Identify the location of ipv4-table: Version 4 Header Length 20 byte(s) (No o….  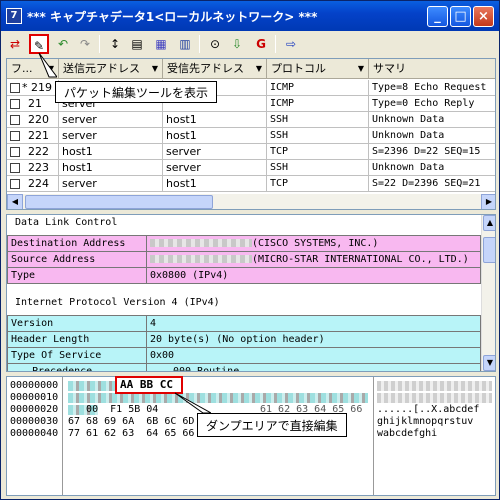
(244, 343).